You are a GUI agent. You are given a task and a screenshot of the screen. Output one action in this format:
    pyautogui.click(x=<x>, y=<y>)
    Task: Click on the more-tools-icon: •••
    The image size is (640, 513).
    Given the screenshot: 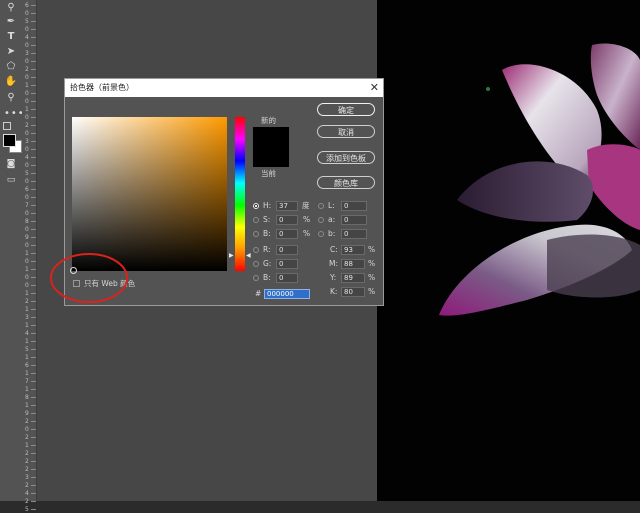 What is the action you would take?
    pyautogui.click(x=14, y=114)
    